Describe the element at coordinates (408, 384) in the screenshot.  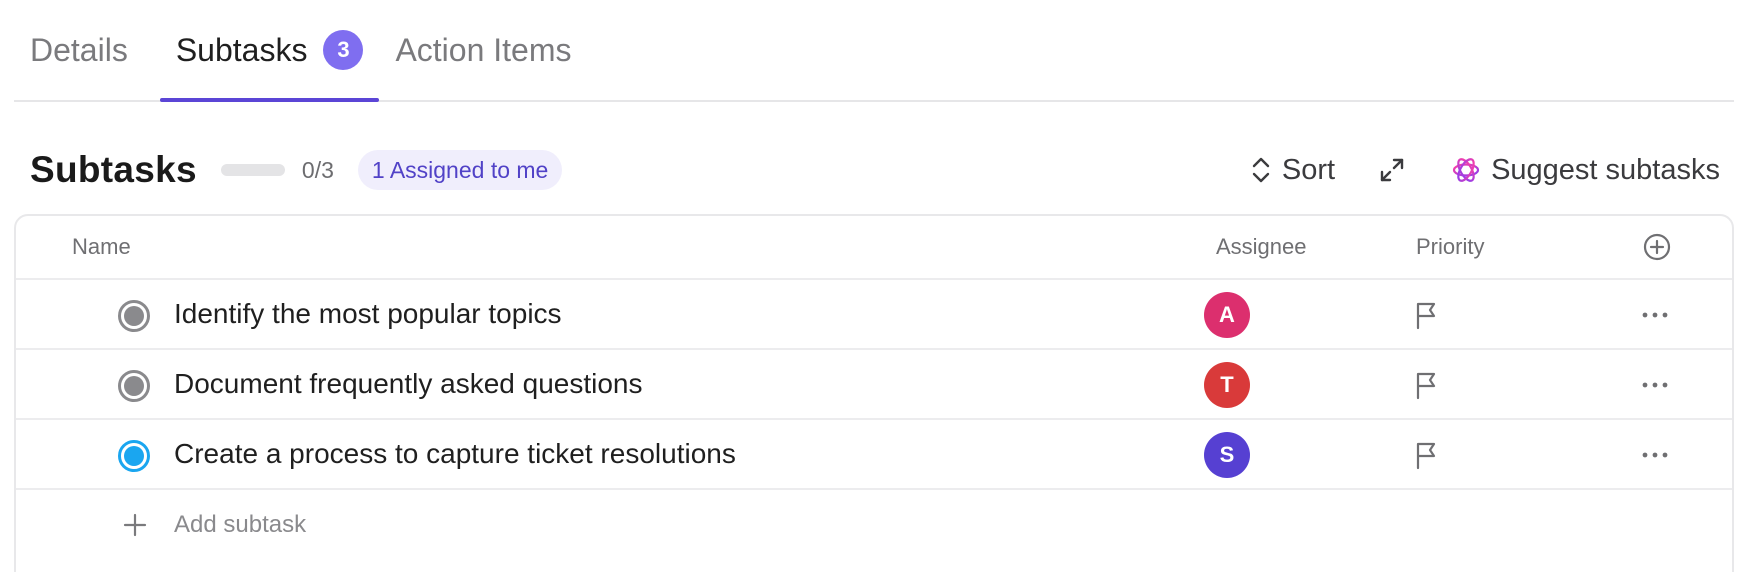
I see `subtask-name: Document frequently asked questions` at that location.